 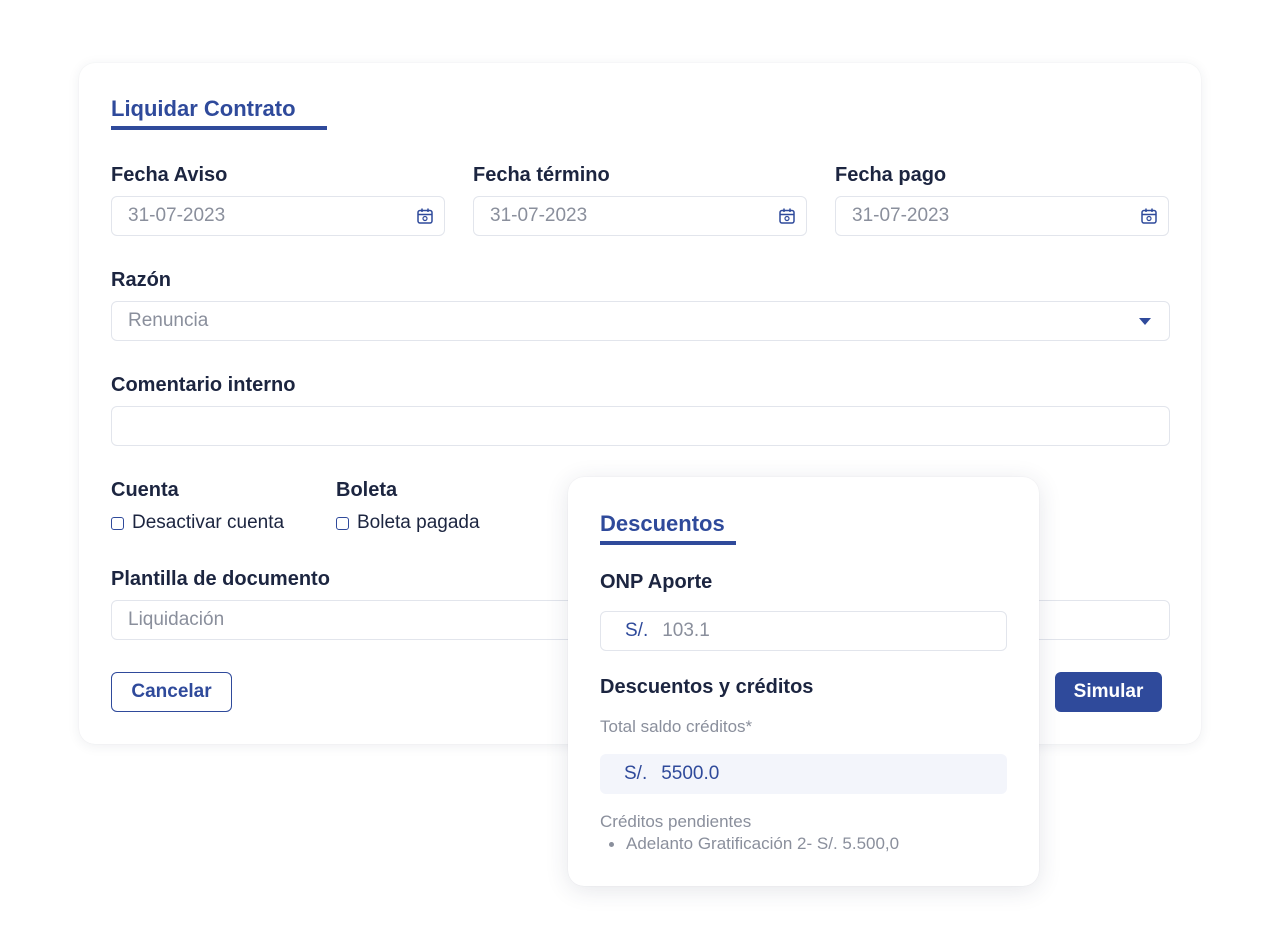 I want to click on desactivar-cuenta-option: Desactivar cuenta, so click(x=197, y=523).